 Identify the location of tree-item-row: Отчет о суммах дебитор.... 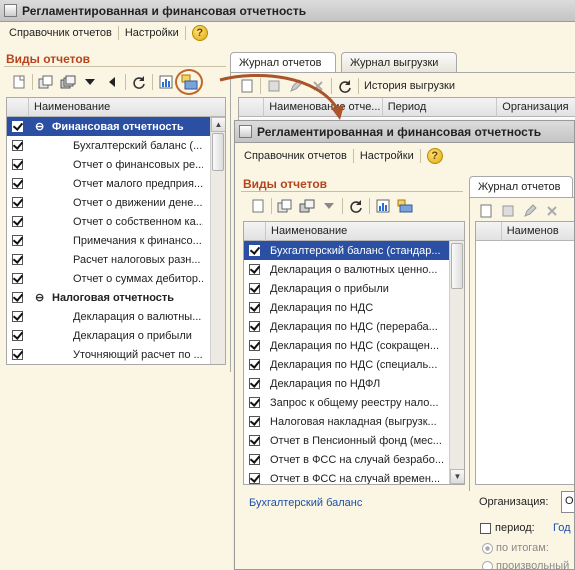
(116, 278).